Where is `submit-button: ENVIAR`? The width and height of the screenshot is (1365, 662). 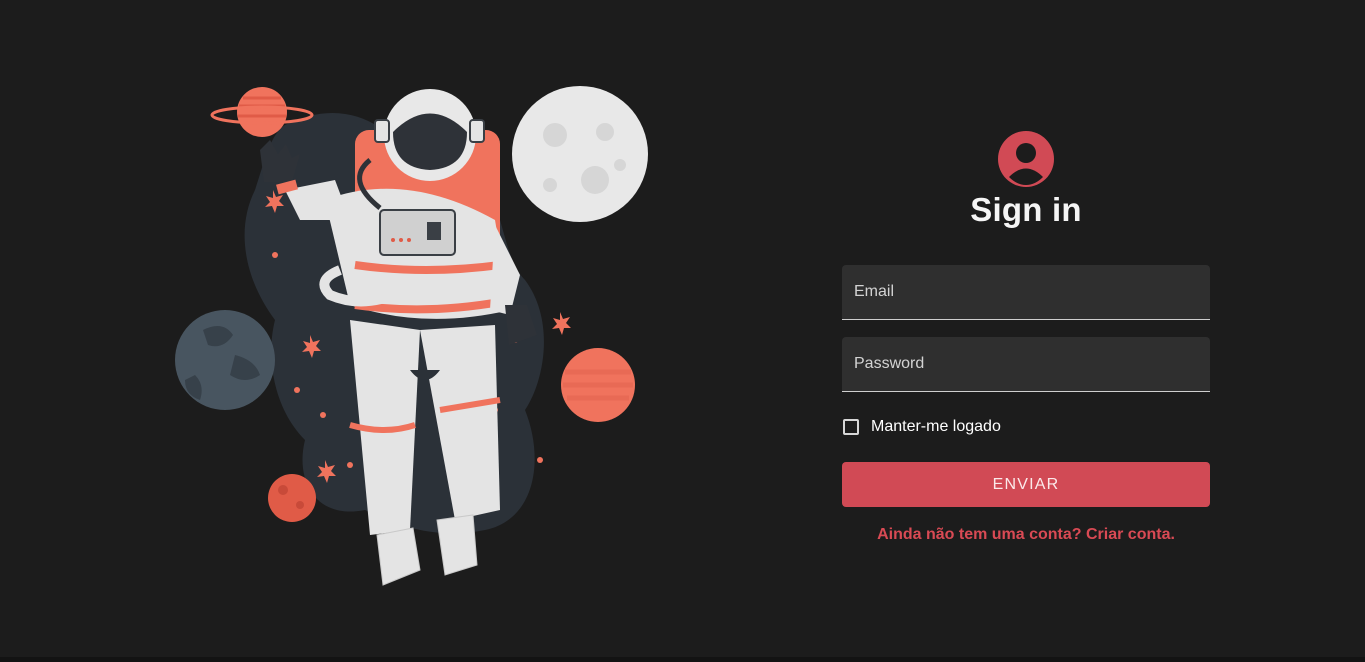
submit-button: ENVIAR is located at coordinates (1026, 484).